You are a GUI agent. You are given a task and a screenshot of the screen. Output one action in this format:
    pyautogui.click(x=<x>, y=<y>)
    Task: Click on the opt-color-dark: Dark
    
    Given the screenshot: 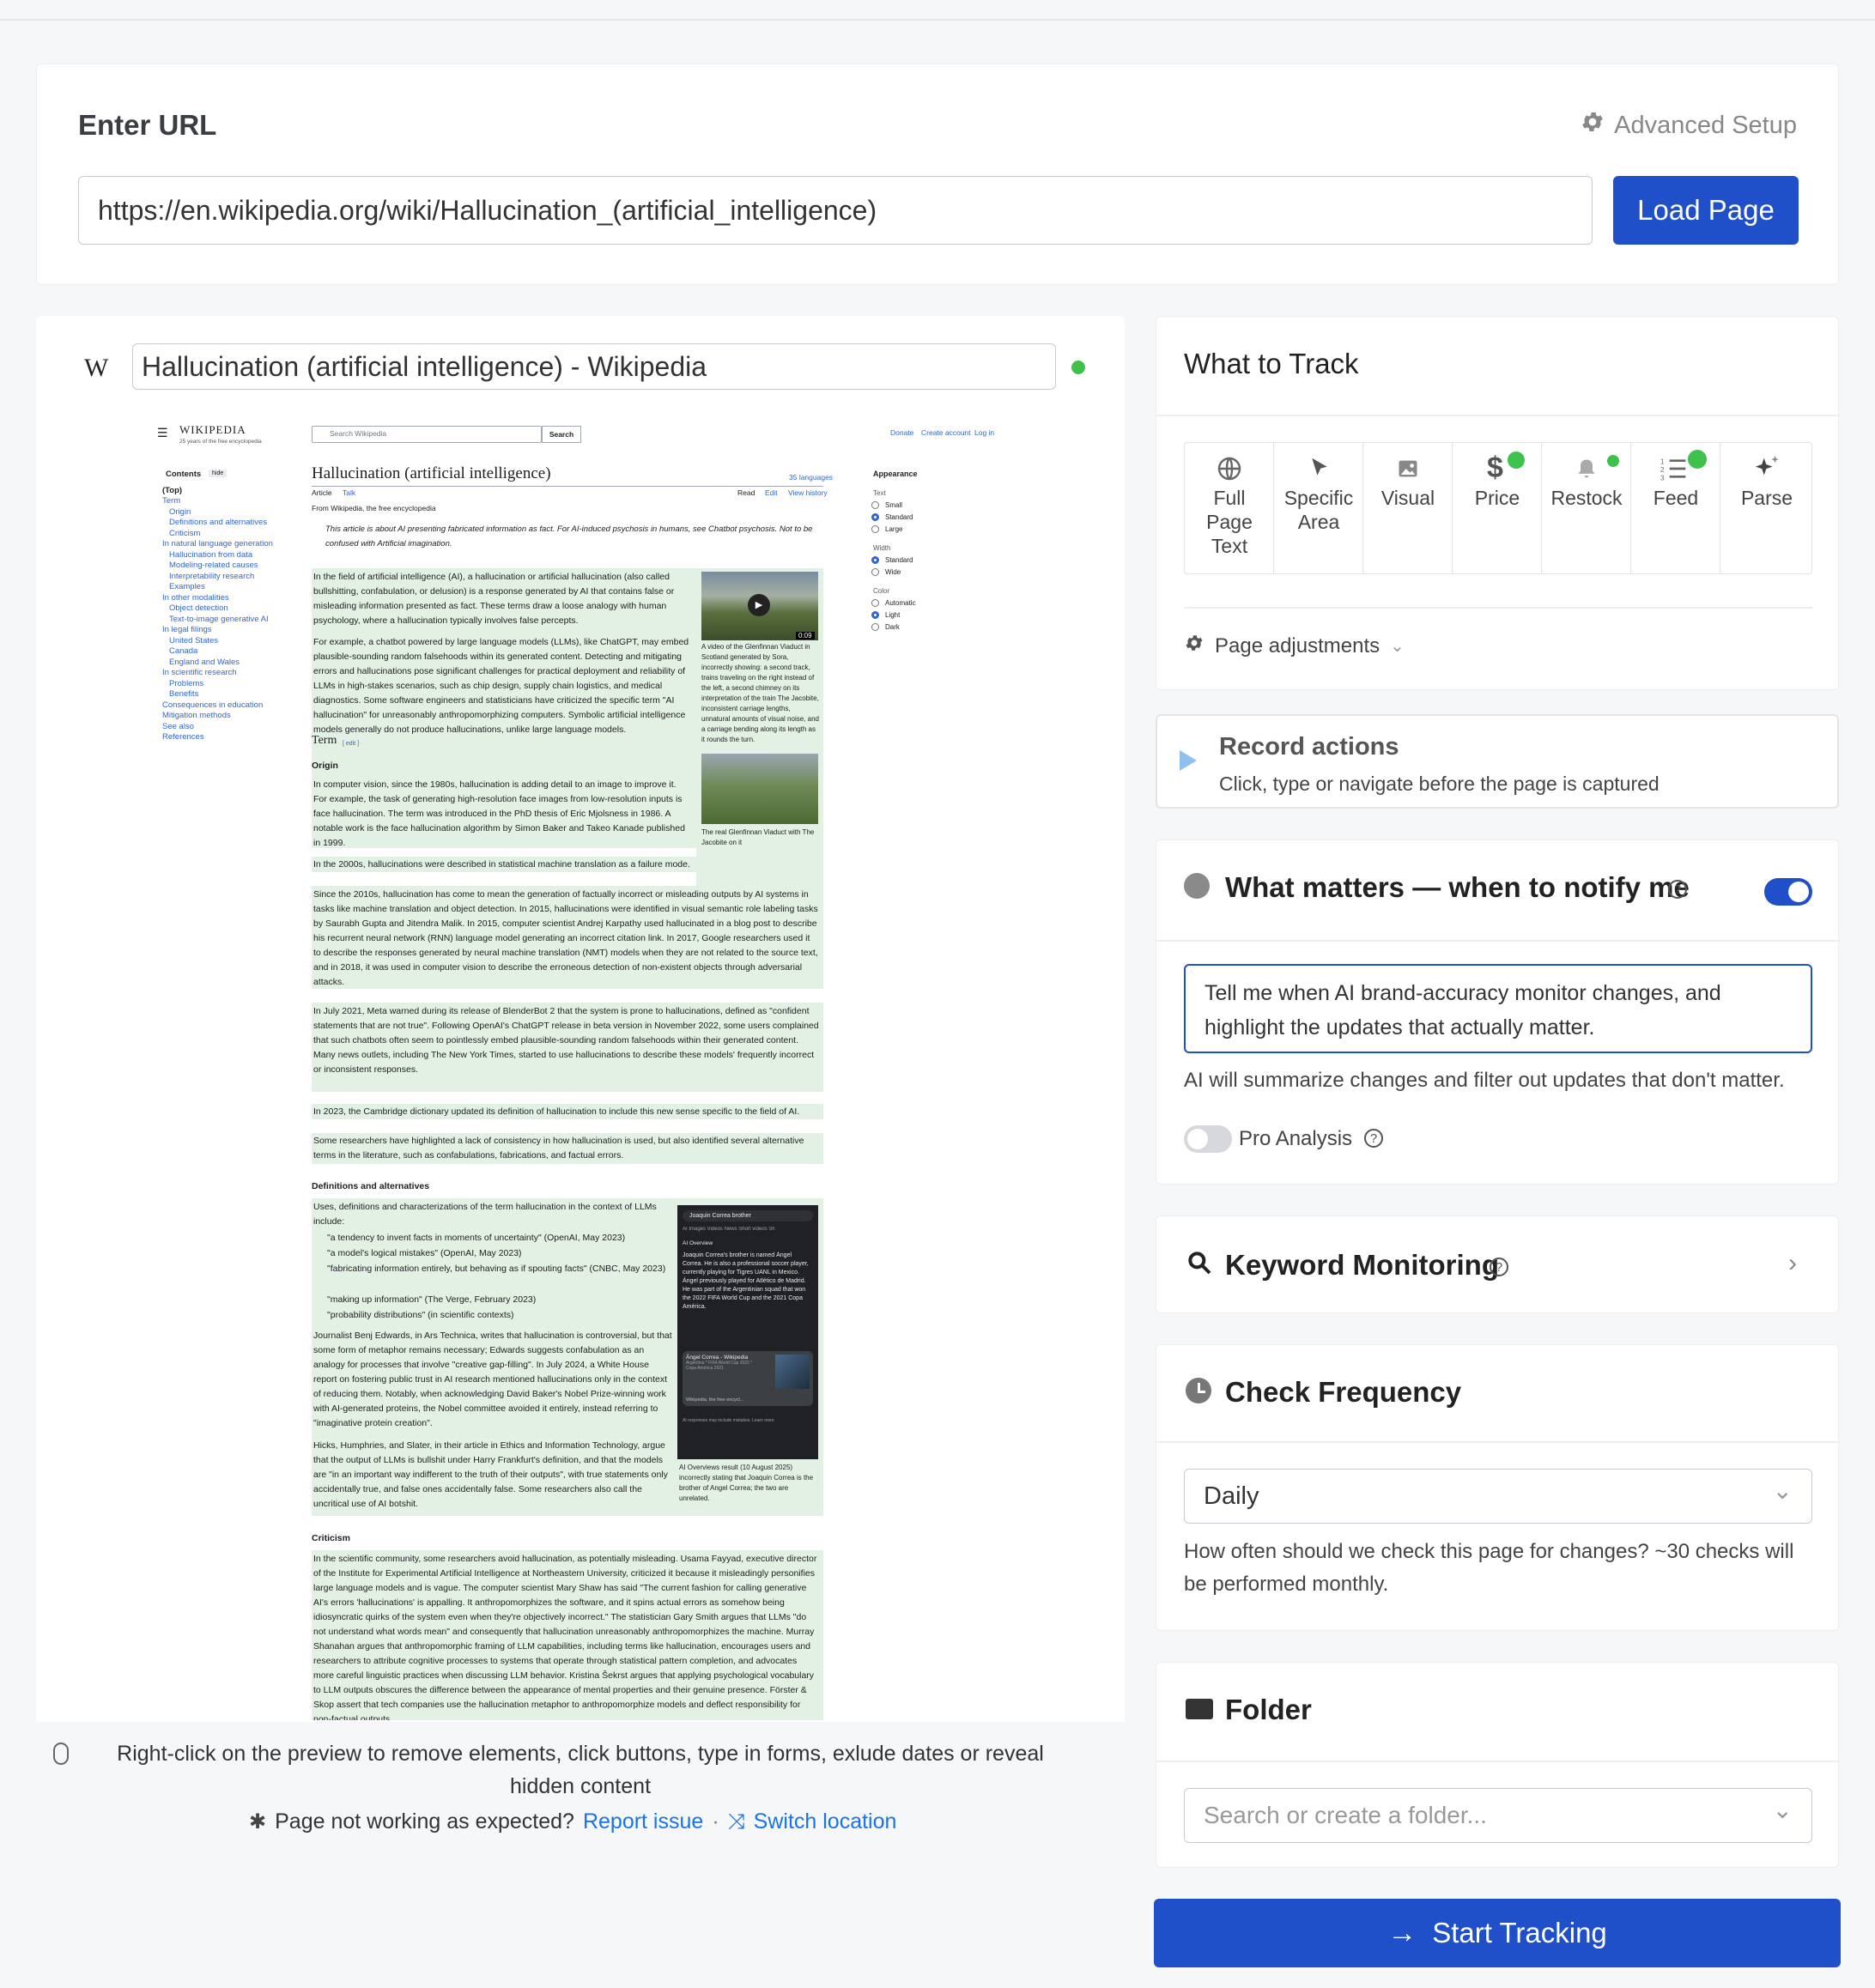 What is the action you would take?
    pyautogui.click(x=892, y=627)
    